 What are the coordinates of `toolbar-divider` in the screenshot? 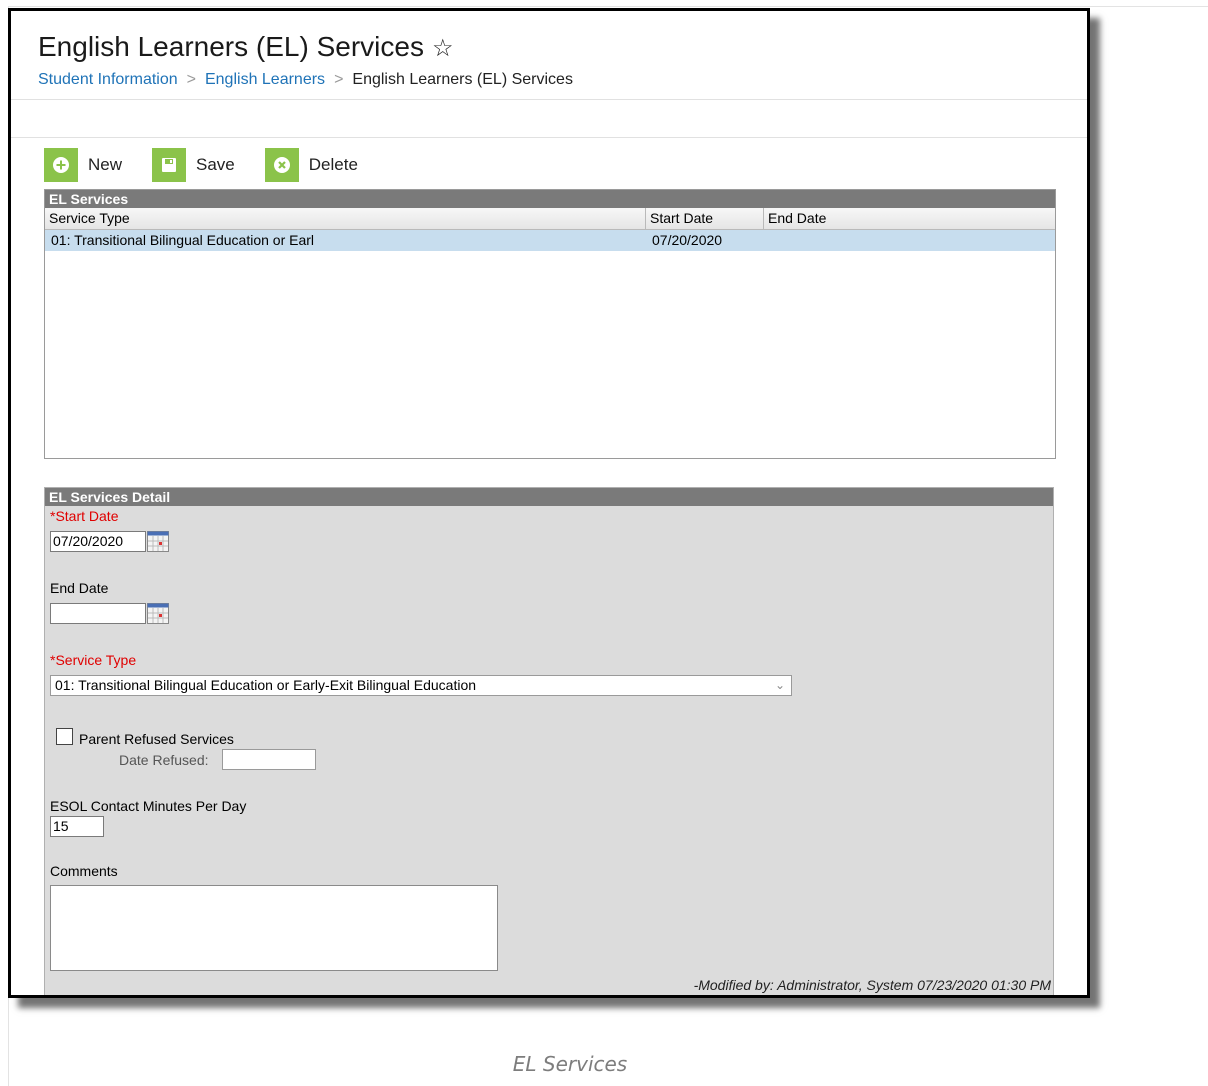 It's located at (549, 137).